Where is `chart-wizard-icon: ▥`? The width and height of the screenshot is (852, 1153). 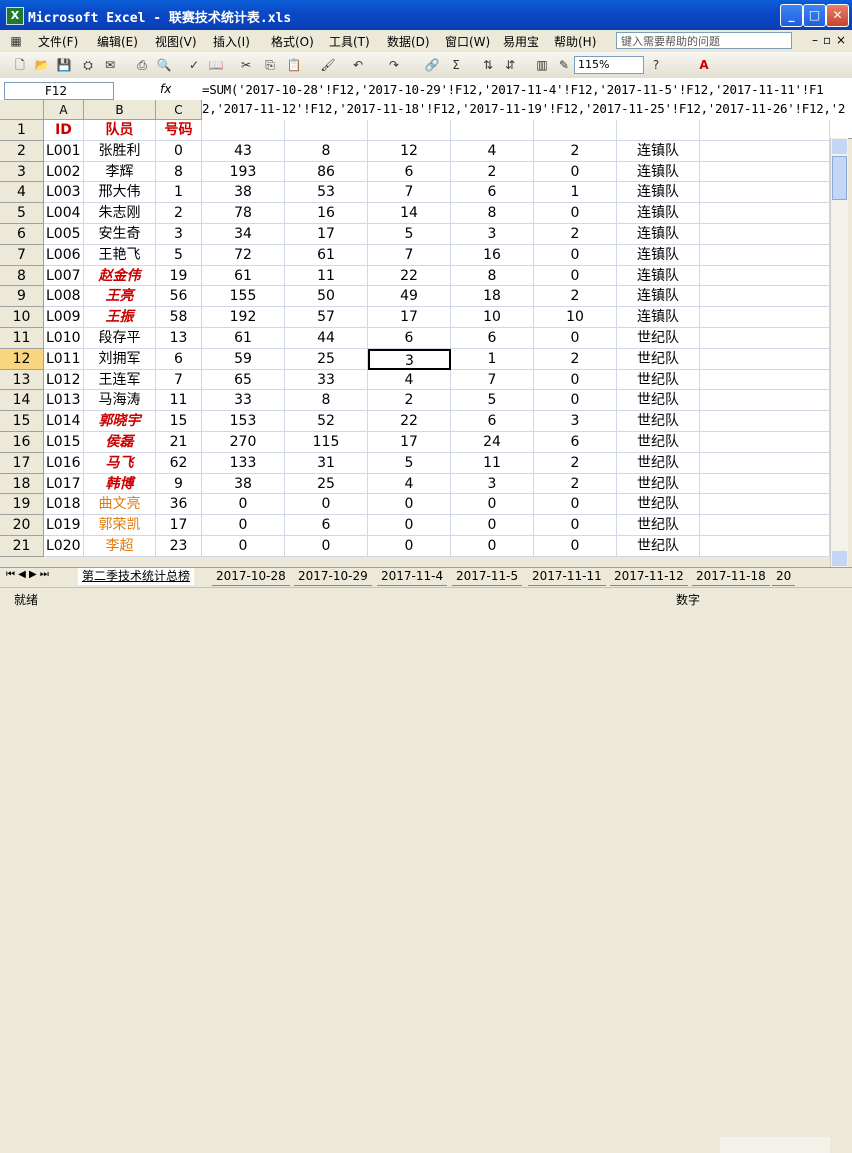
chart-wizard-icon: ▥ is located at coordinates (542, 65).